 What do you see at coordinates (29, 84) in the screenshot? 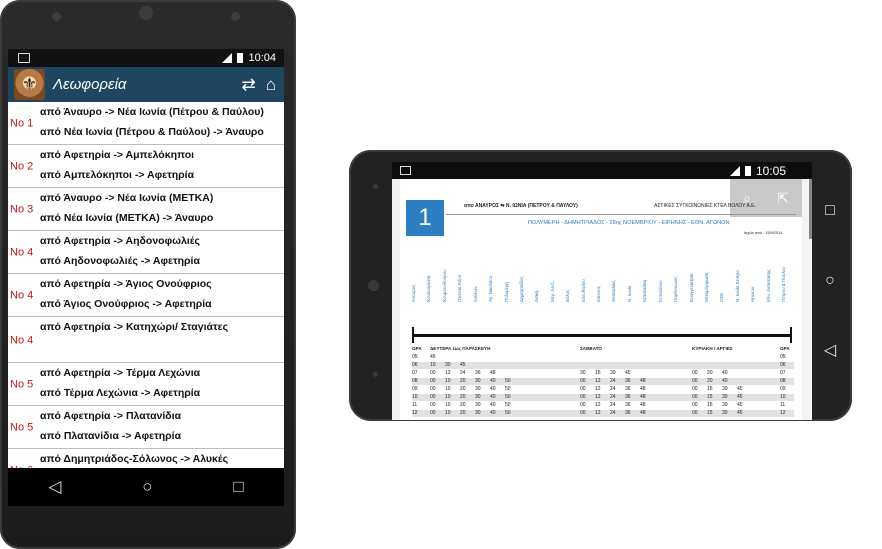
I see `app-logo: ⚜` at bounding box center [29, 84].